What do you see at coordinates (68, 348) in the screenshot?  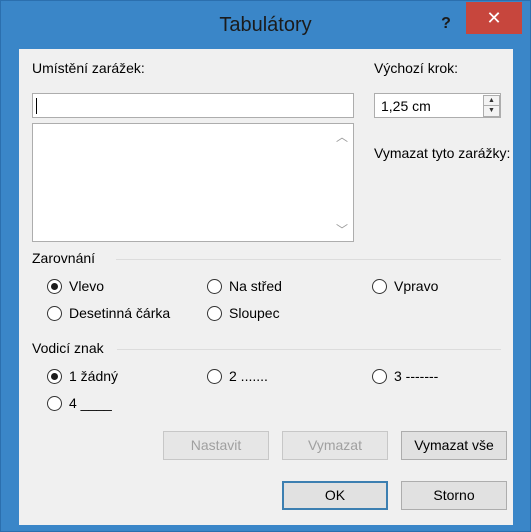 I see `leader-group-title: Vodicí znak` at bounding box center [68, 348].